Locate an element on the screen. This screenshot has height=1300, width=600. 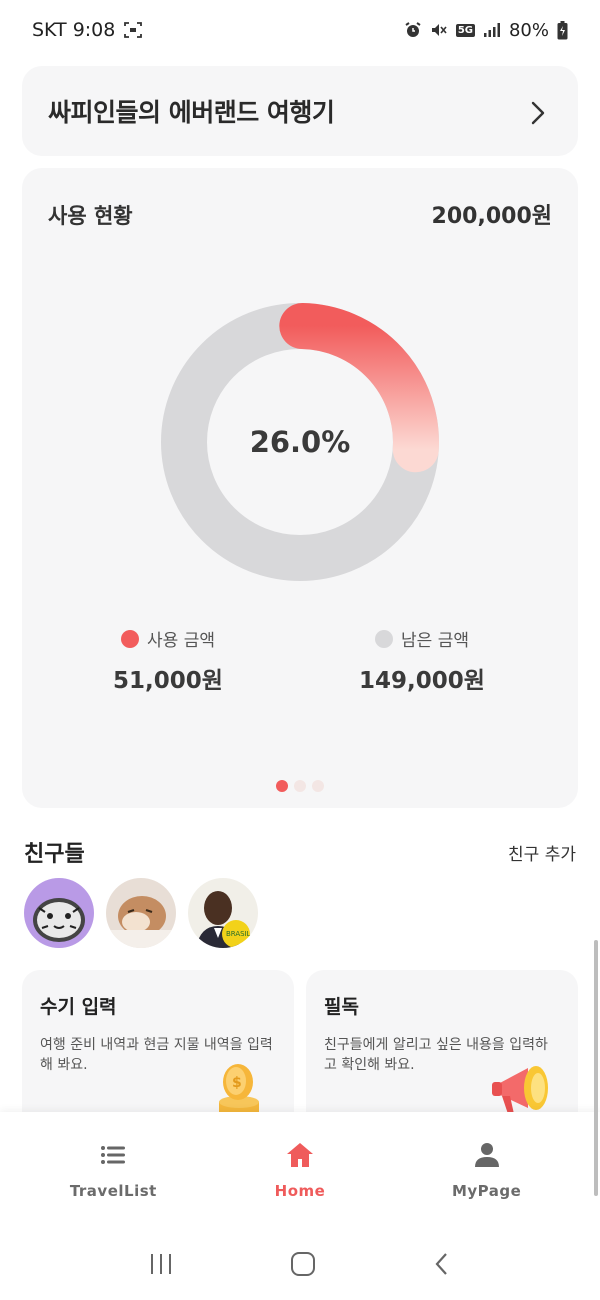
nav-label: TravelList is located at coordinates (113, 1191).